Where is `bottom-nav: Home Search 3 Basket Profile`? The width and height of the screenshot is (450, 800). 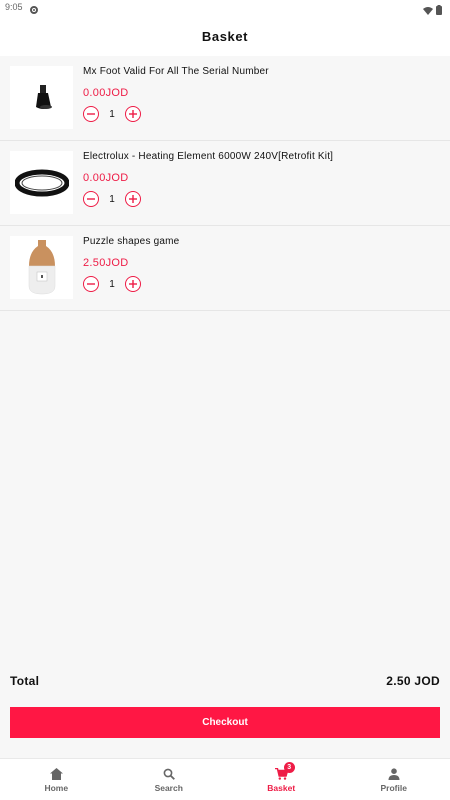
bottom-nav: Home Search 3 Basket Profile is located at coordinates (225, 779).